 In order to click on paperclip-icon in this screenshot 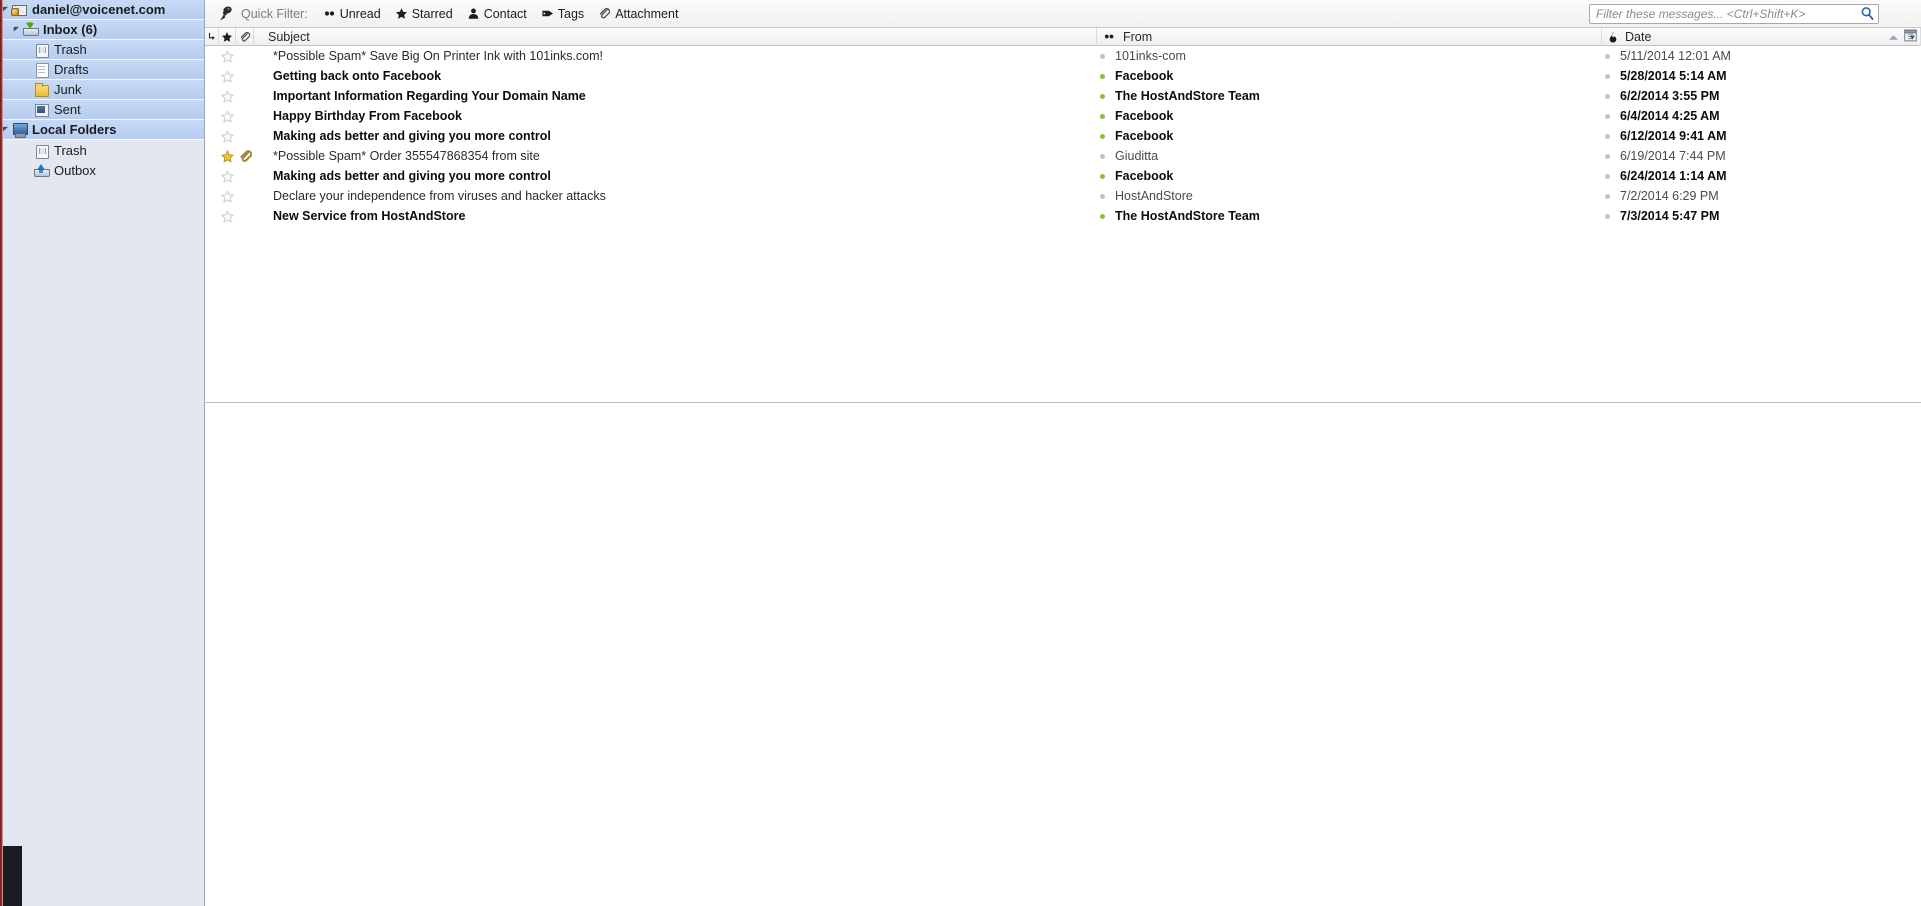, I will do `click(245, 156)`.